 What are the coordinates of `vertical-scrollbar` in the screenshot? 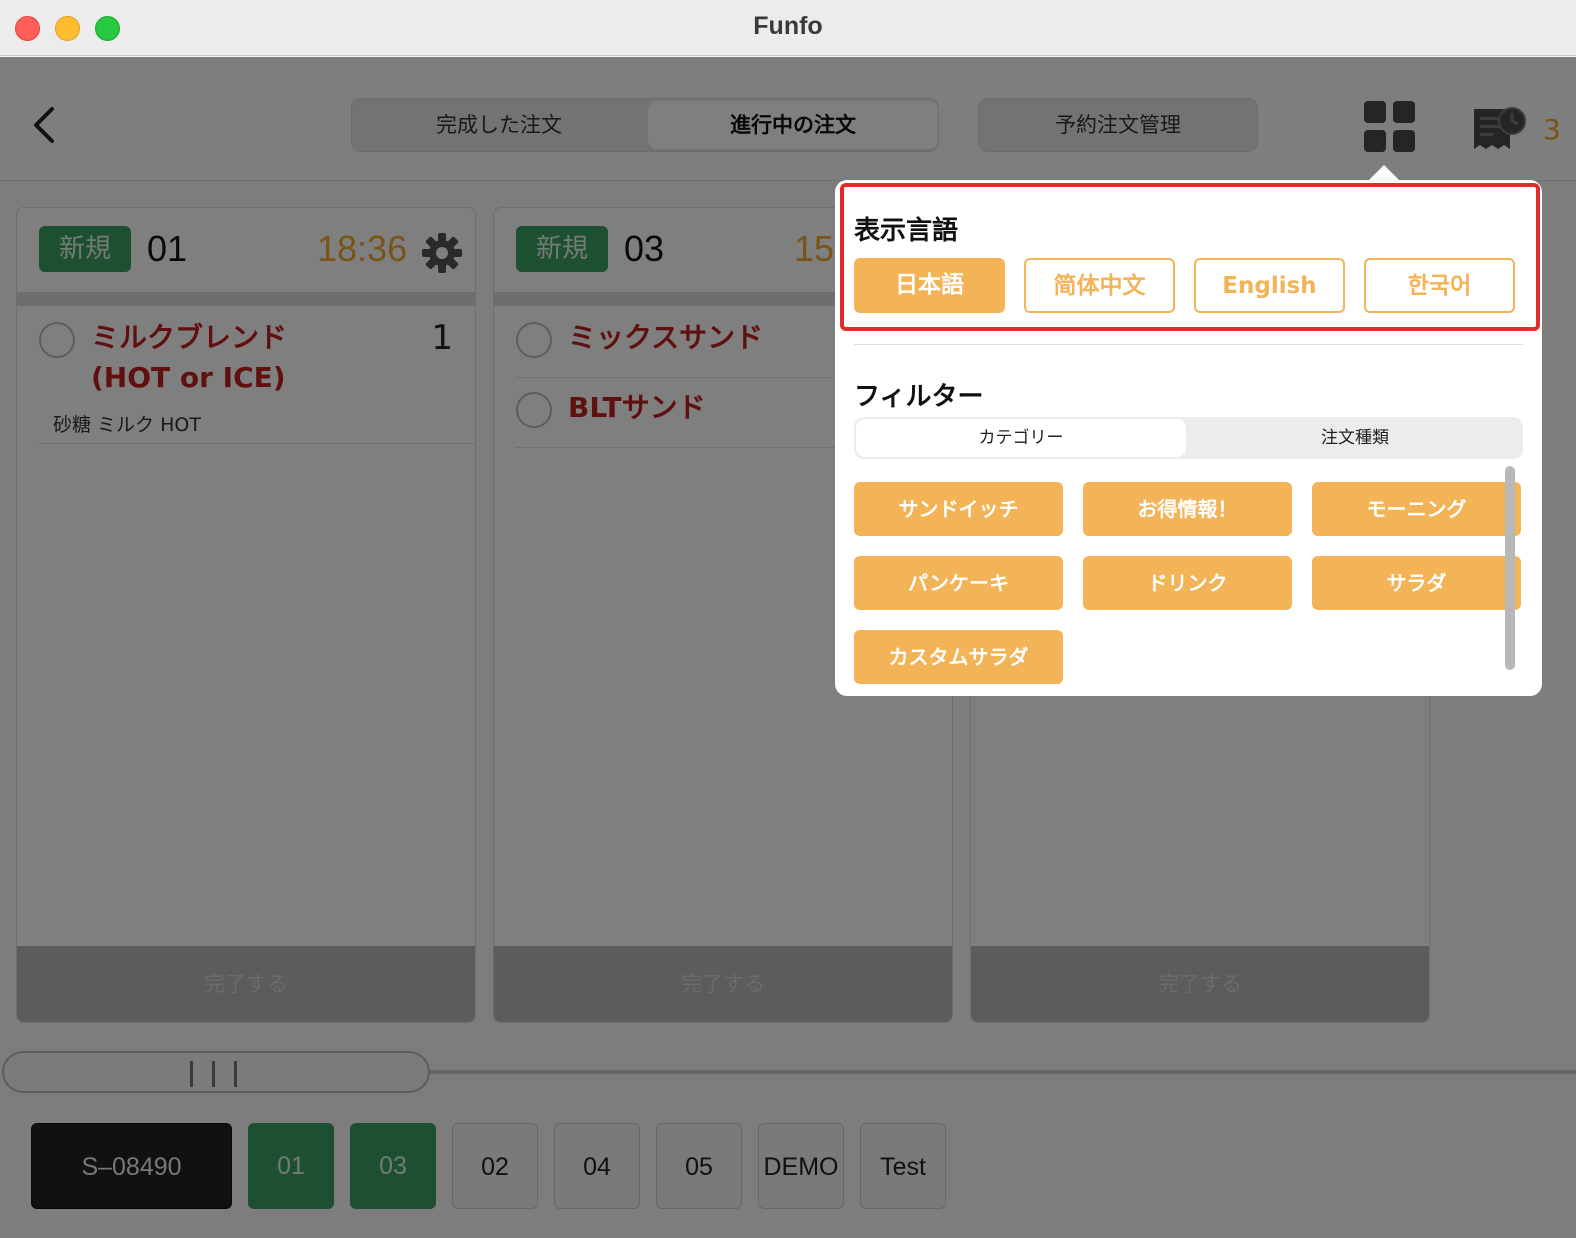 It's located at (1510, 568).